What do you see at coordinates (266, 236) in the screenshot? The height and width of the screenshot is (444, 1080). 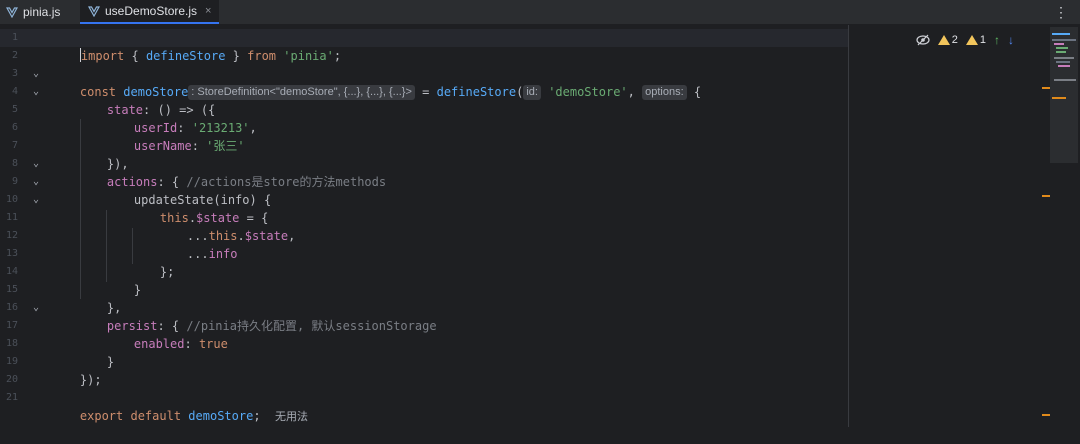 I see `property-state: $state` at bounding box center [266, 236].